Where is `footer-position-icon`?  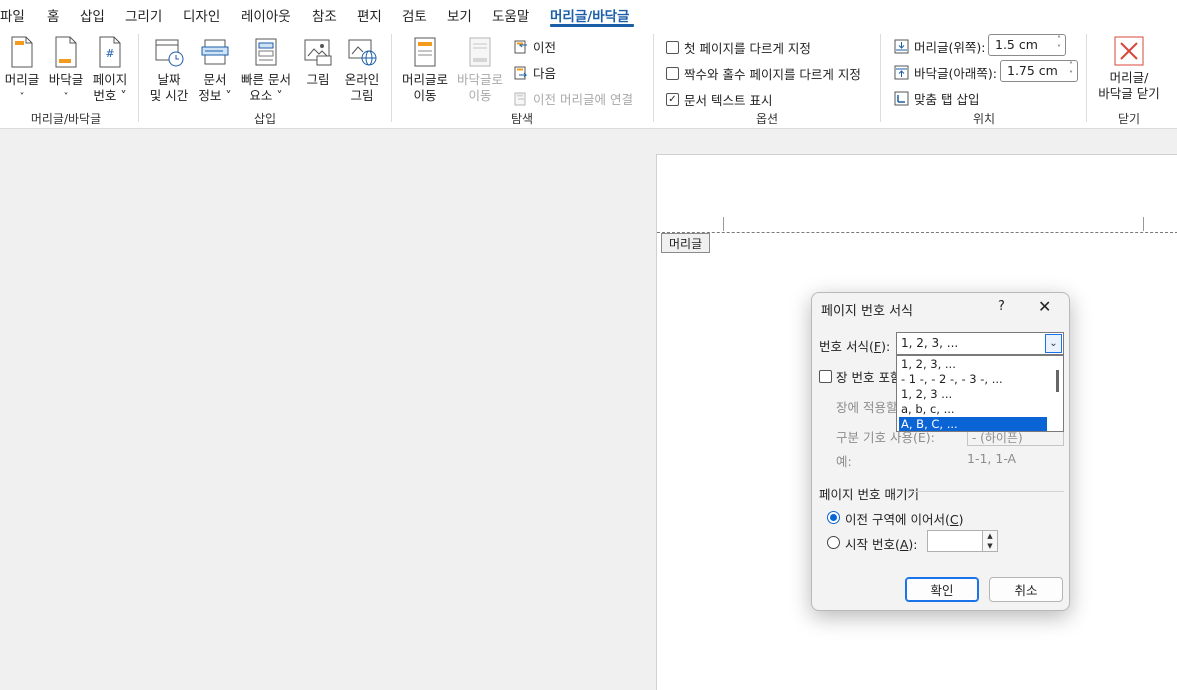 footer-position-icon is located at coordinates (901, 72).